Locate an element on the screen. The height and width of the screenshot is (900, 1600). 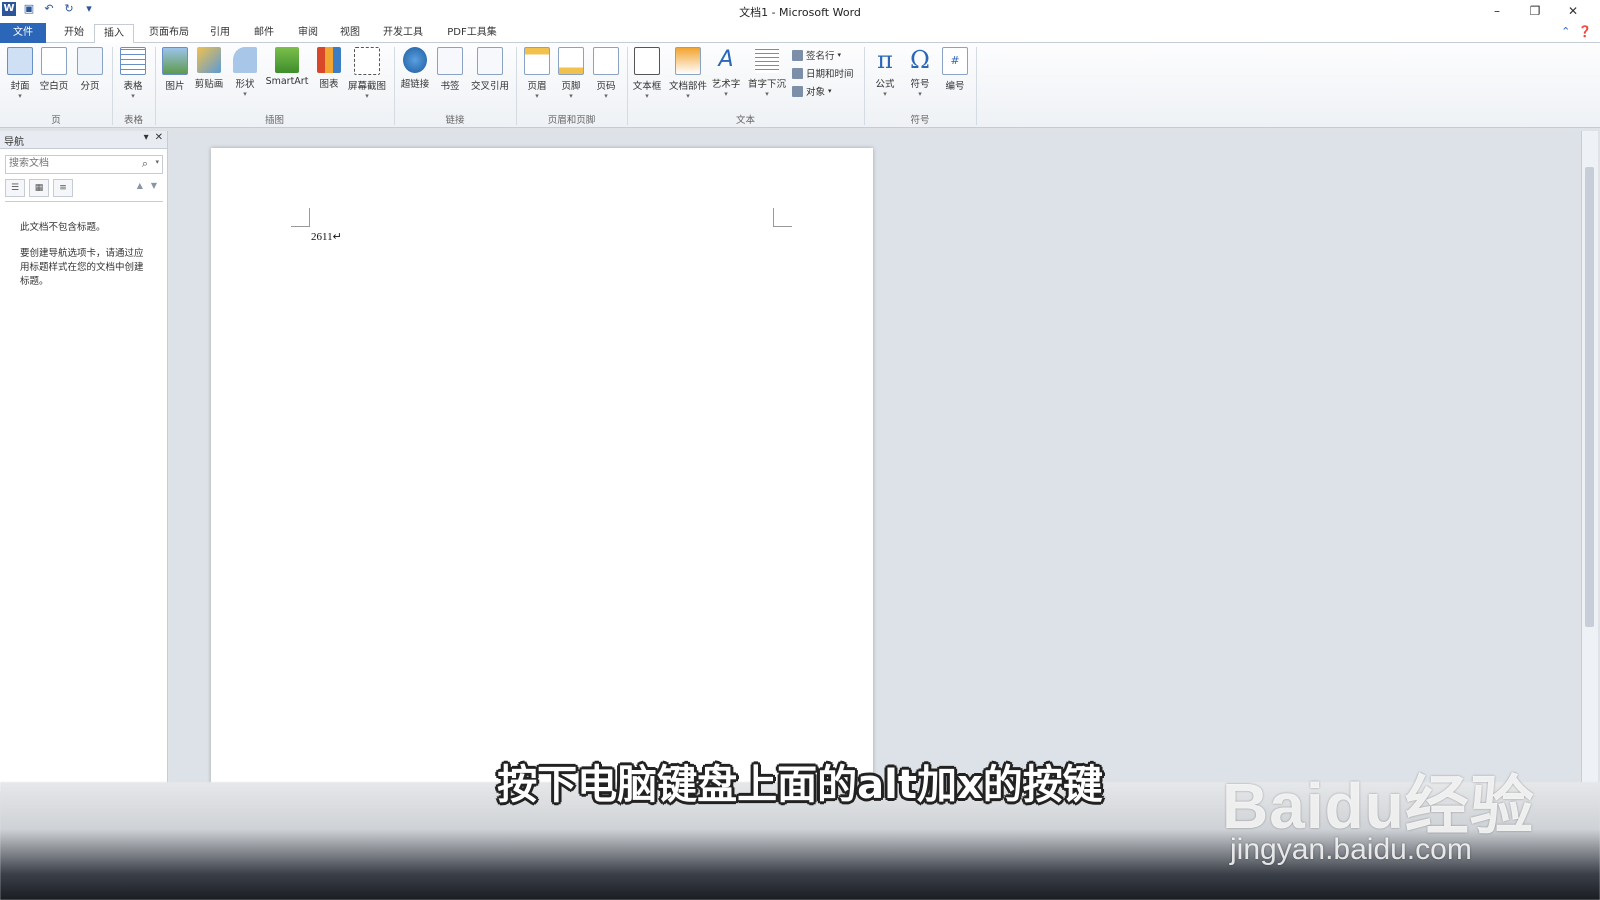
tab-mailings: 邮件 is located at coordinates (264, 33).